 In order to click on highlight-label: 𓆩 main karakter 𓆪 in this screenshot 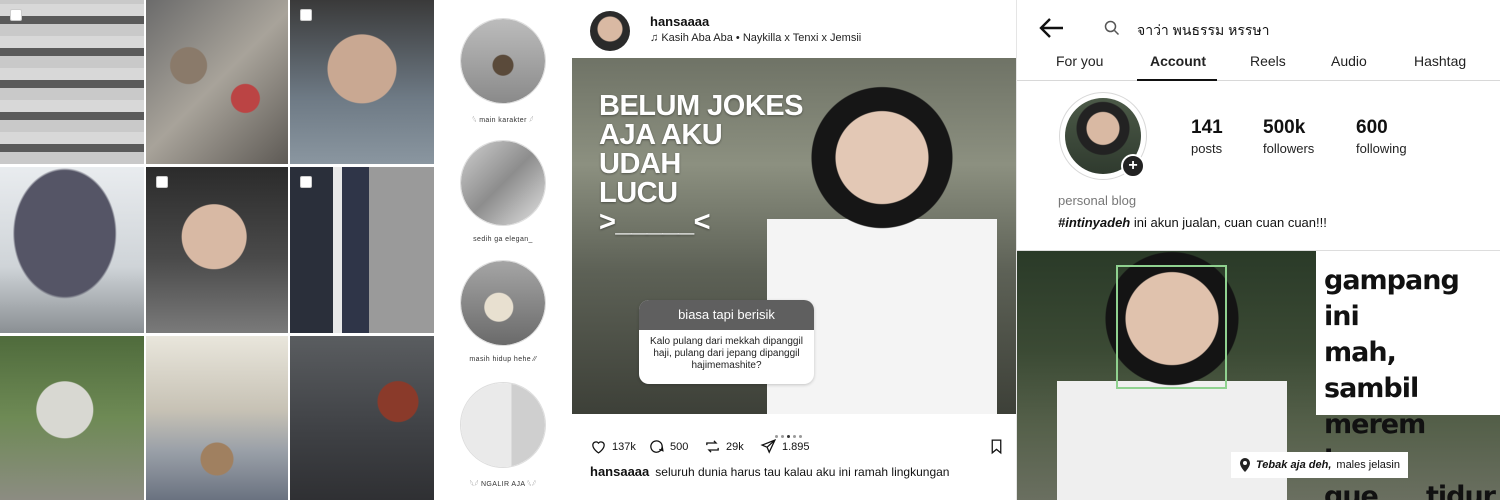, I will do `click(503, 120)`.